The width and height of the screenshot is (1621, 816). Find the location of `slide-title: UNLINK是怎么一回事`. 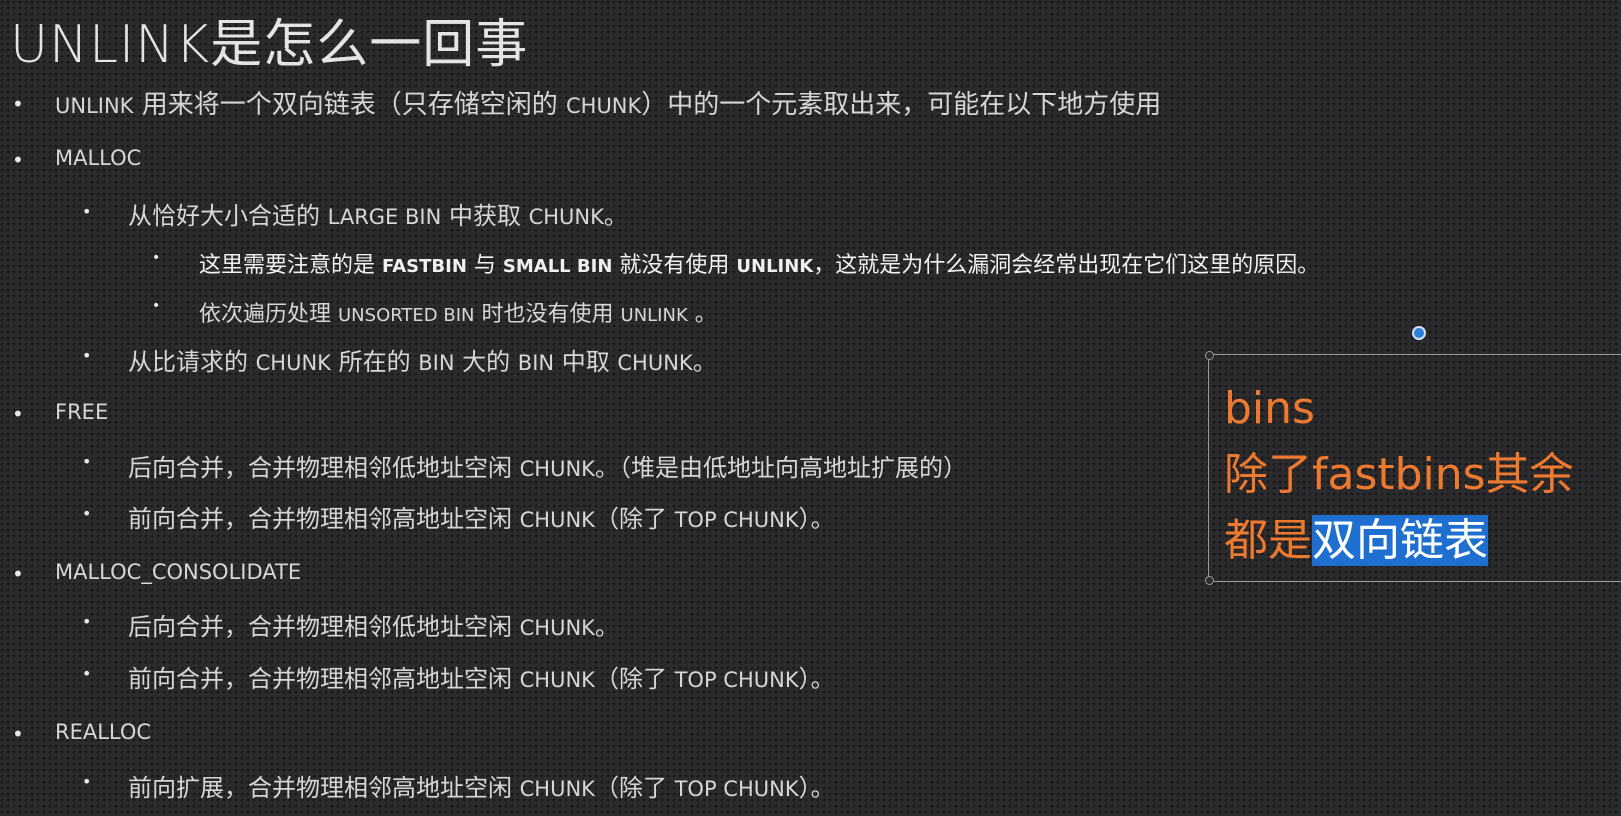

slide-title: UNLINK是怎么一回事 is located at coordinates (269, 45).